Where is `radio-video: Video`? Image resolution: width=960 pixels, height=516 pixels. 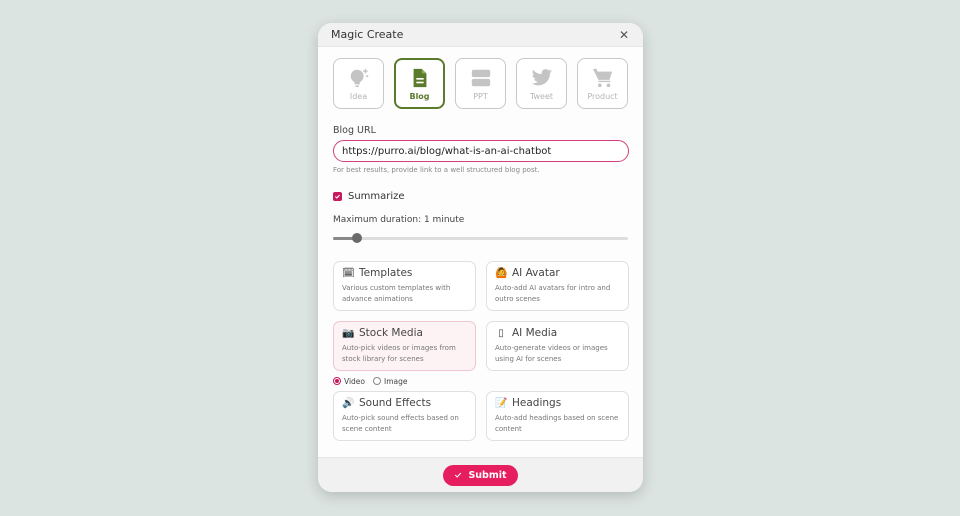
radio-video: Video is located at coordinates (349, 381).